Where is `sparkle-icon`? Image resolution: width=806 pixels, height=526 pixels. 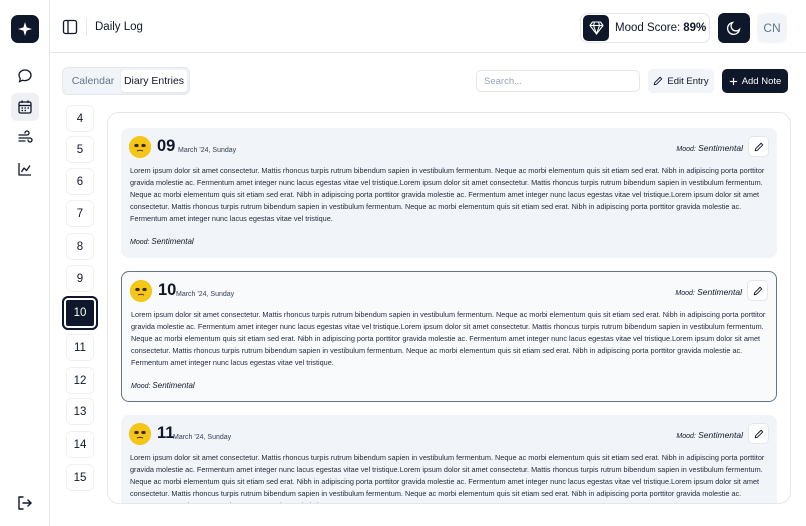 sparkle-icon is located at coordinates (25, 29).